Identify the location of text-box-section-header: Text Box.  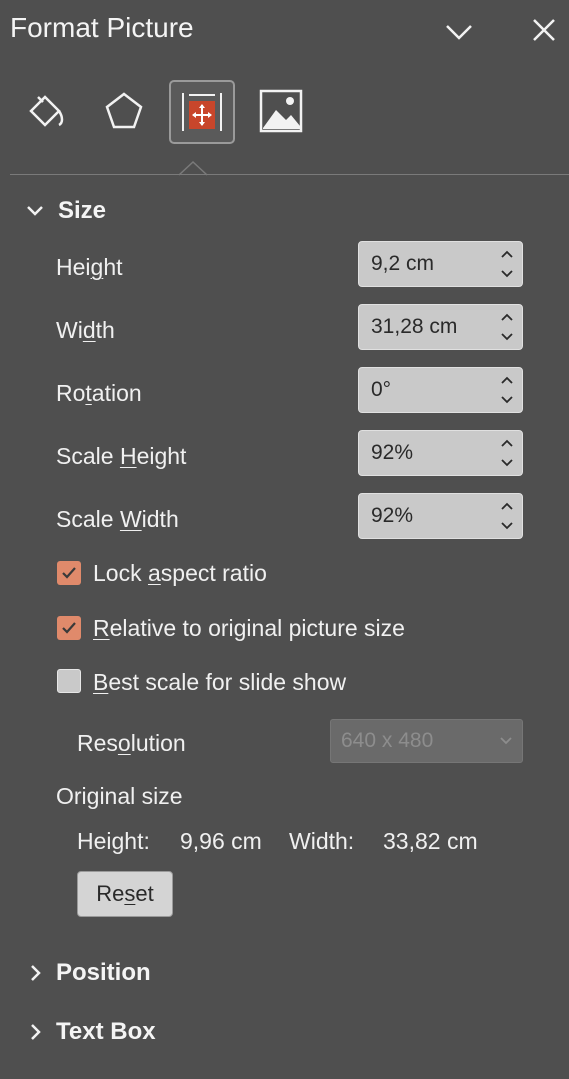
(93, 1032).